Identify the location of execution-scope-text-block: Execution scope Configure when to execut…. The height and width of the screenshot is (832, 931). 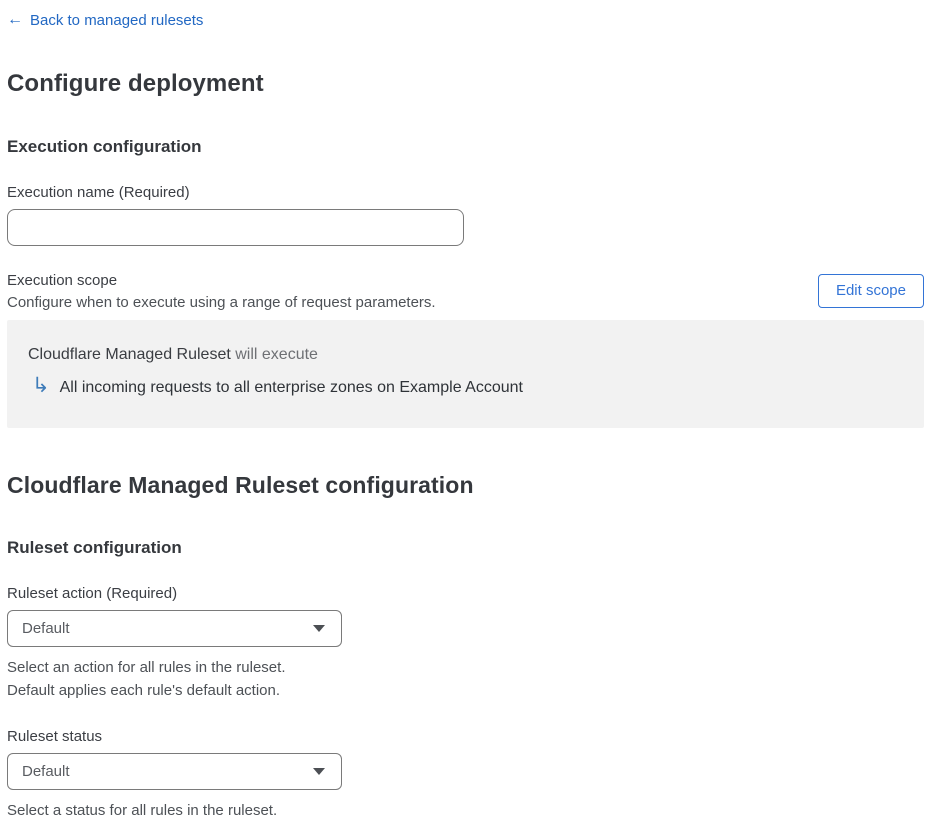
(221, 291).